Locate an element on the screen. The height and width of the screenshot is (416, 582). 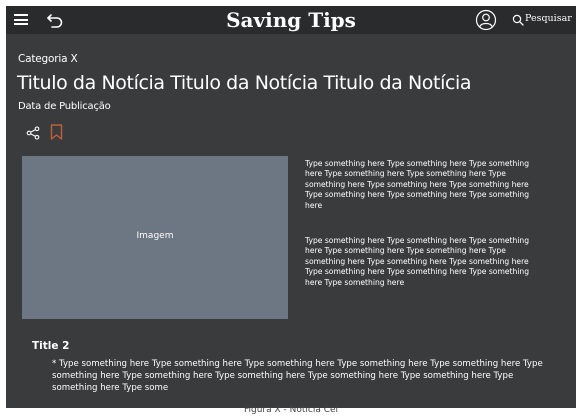
back-arrow-icon is located at coordinates (55, 20).